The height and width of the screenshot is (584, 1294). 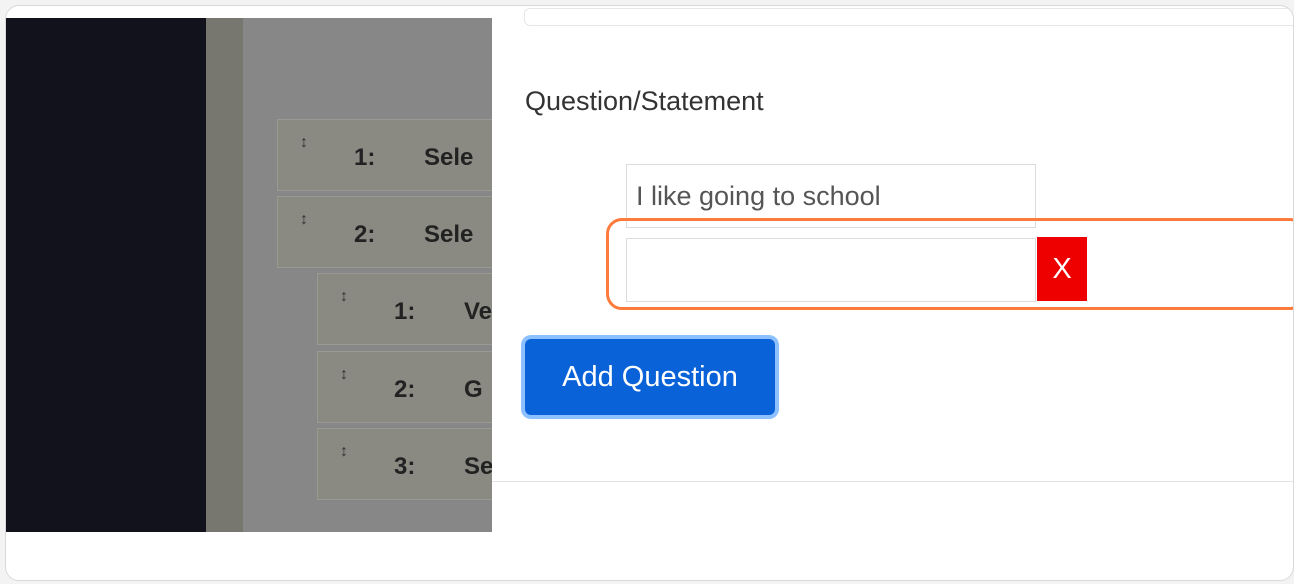 I want to click on question-statement-label: Question/Statement, so click(x=644, y=101).